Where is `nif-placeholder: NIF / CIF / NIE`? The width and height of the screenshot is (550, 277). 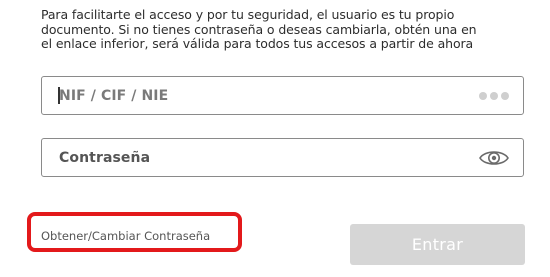
nif-placeholder: NIF / CIF / NIE is located at coordinates (114, 96).